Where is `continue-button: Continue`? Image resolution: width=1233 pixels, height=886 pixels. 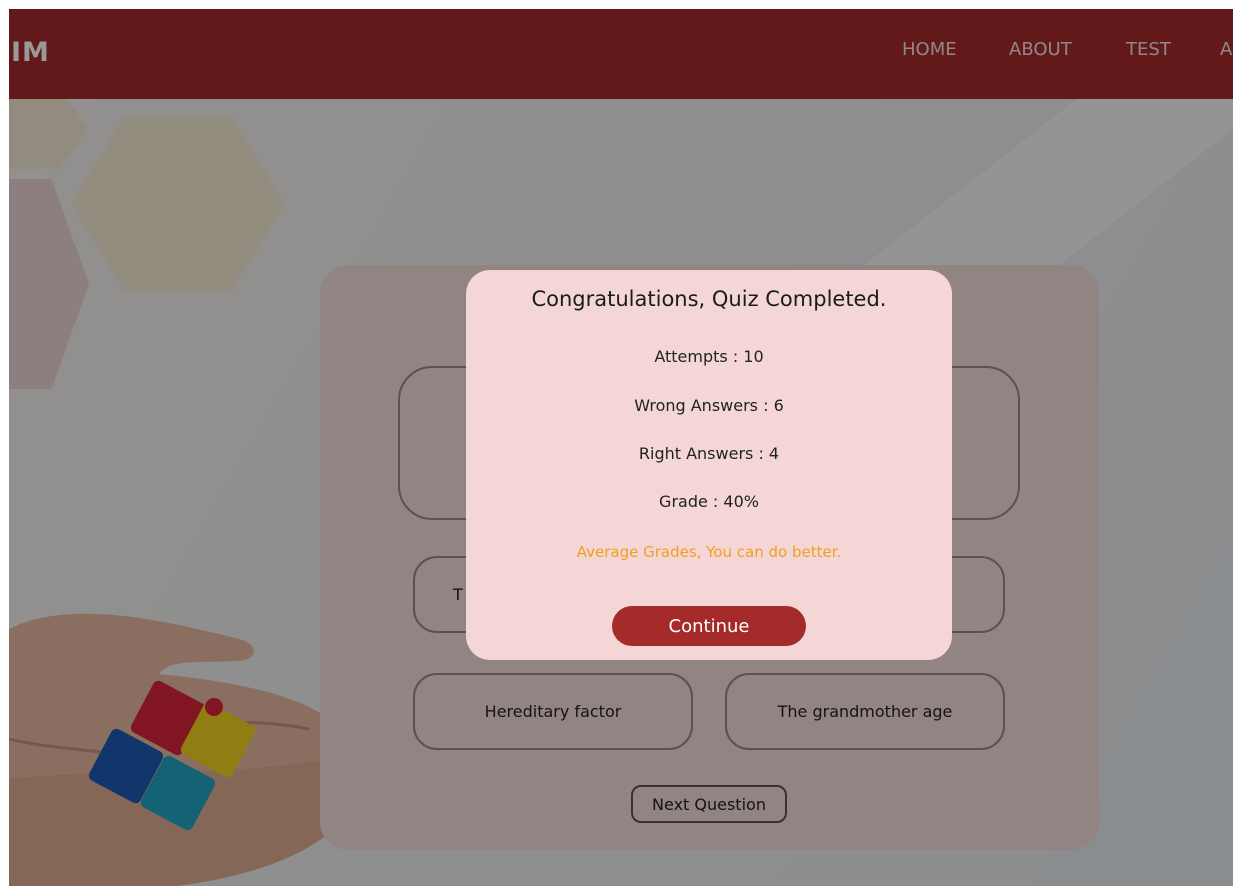 continue-button: Continue is located at coordinates (709, 626).